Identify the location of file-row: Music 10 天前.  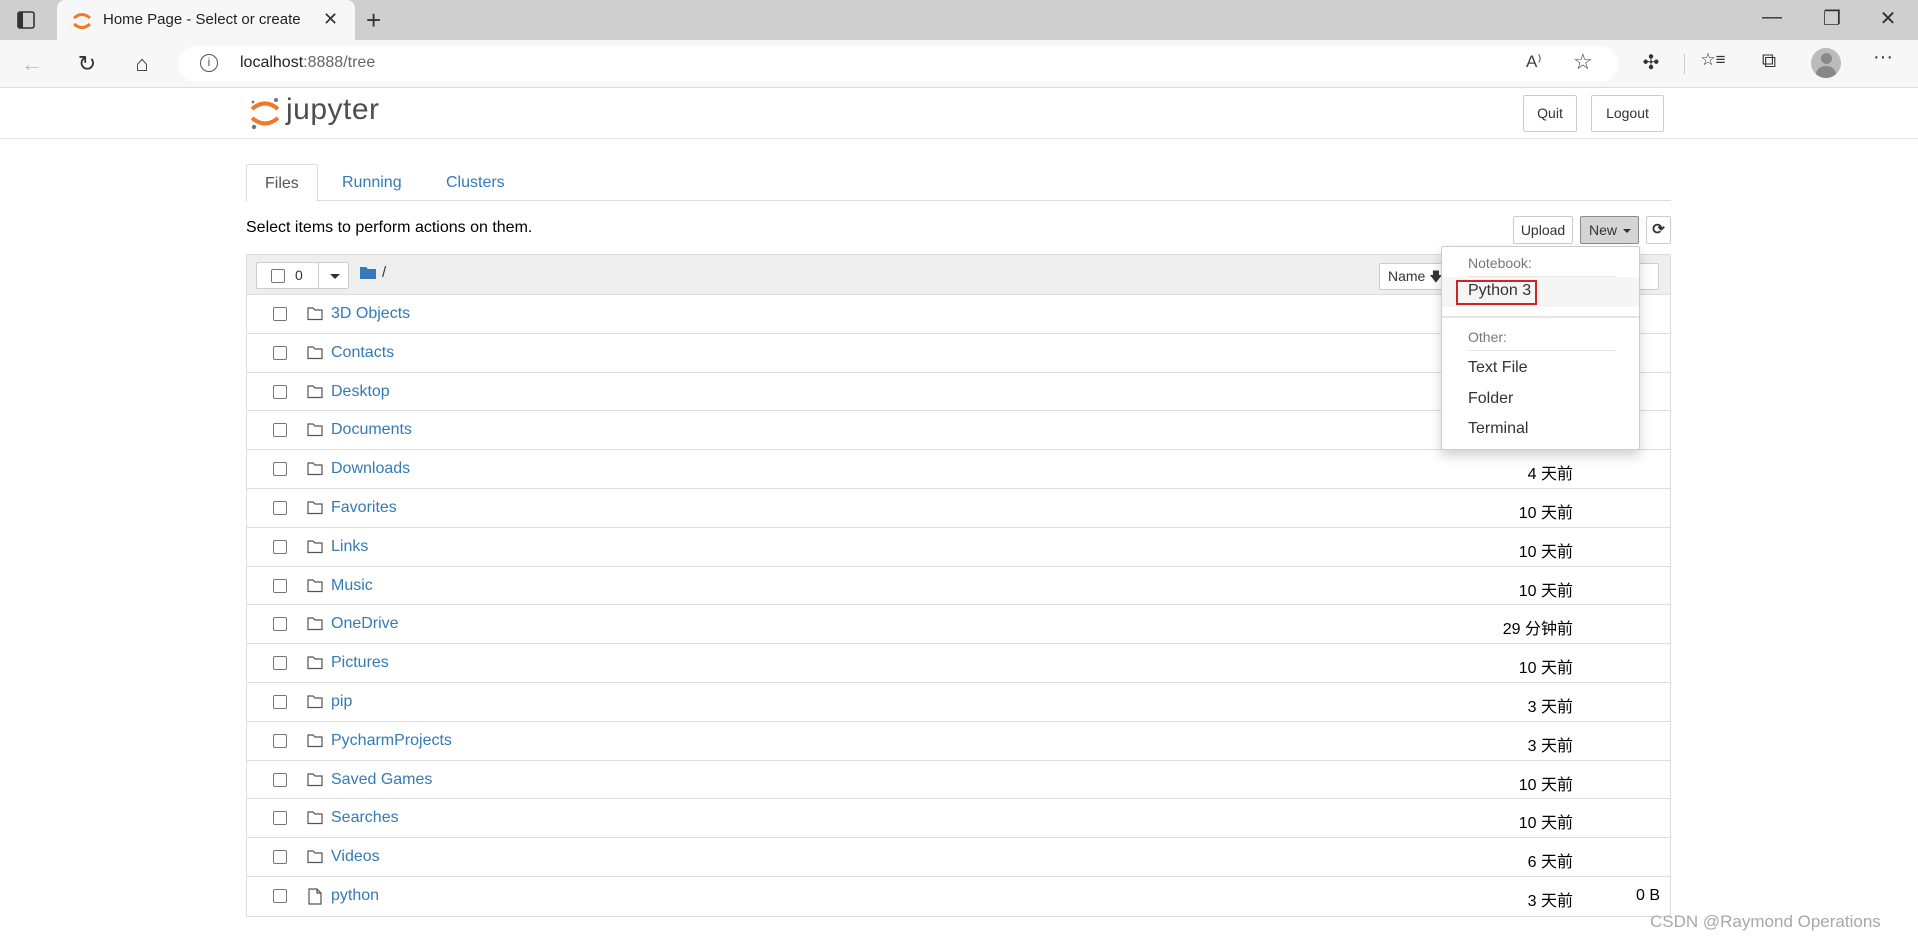
(958, 586).